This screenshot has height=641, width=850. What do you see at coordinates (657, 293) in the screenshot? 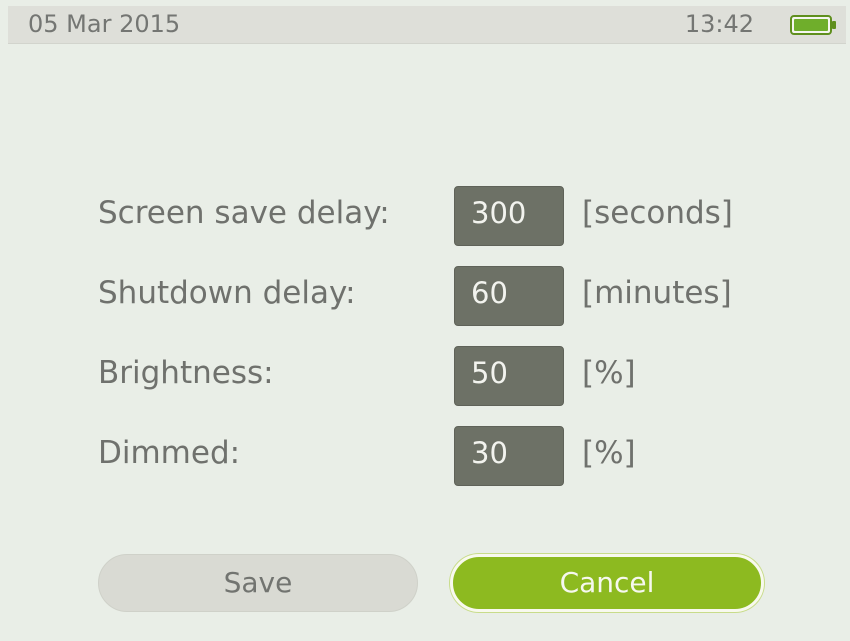
I see `setting-unit: [minutes]` at bounding box center [657, 293].